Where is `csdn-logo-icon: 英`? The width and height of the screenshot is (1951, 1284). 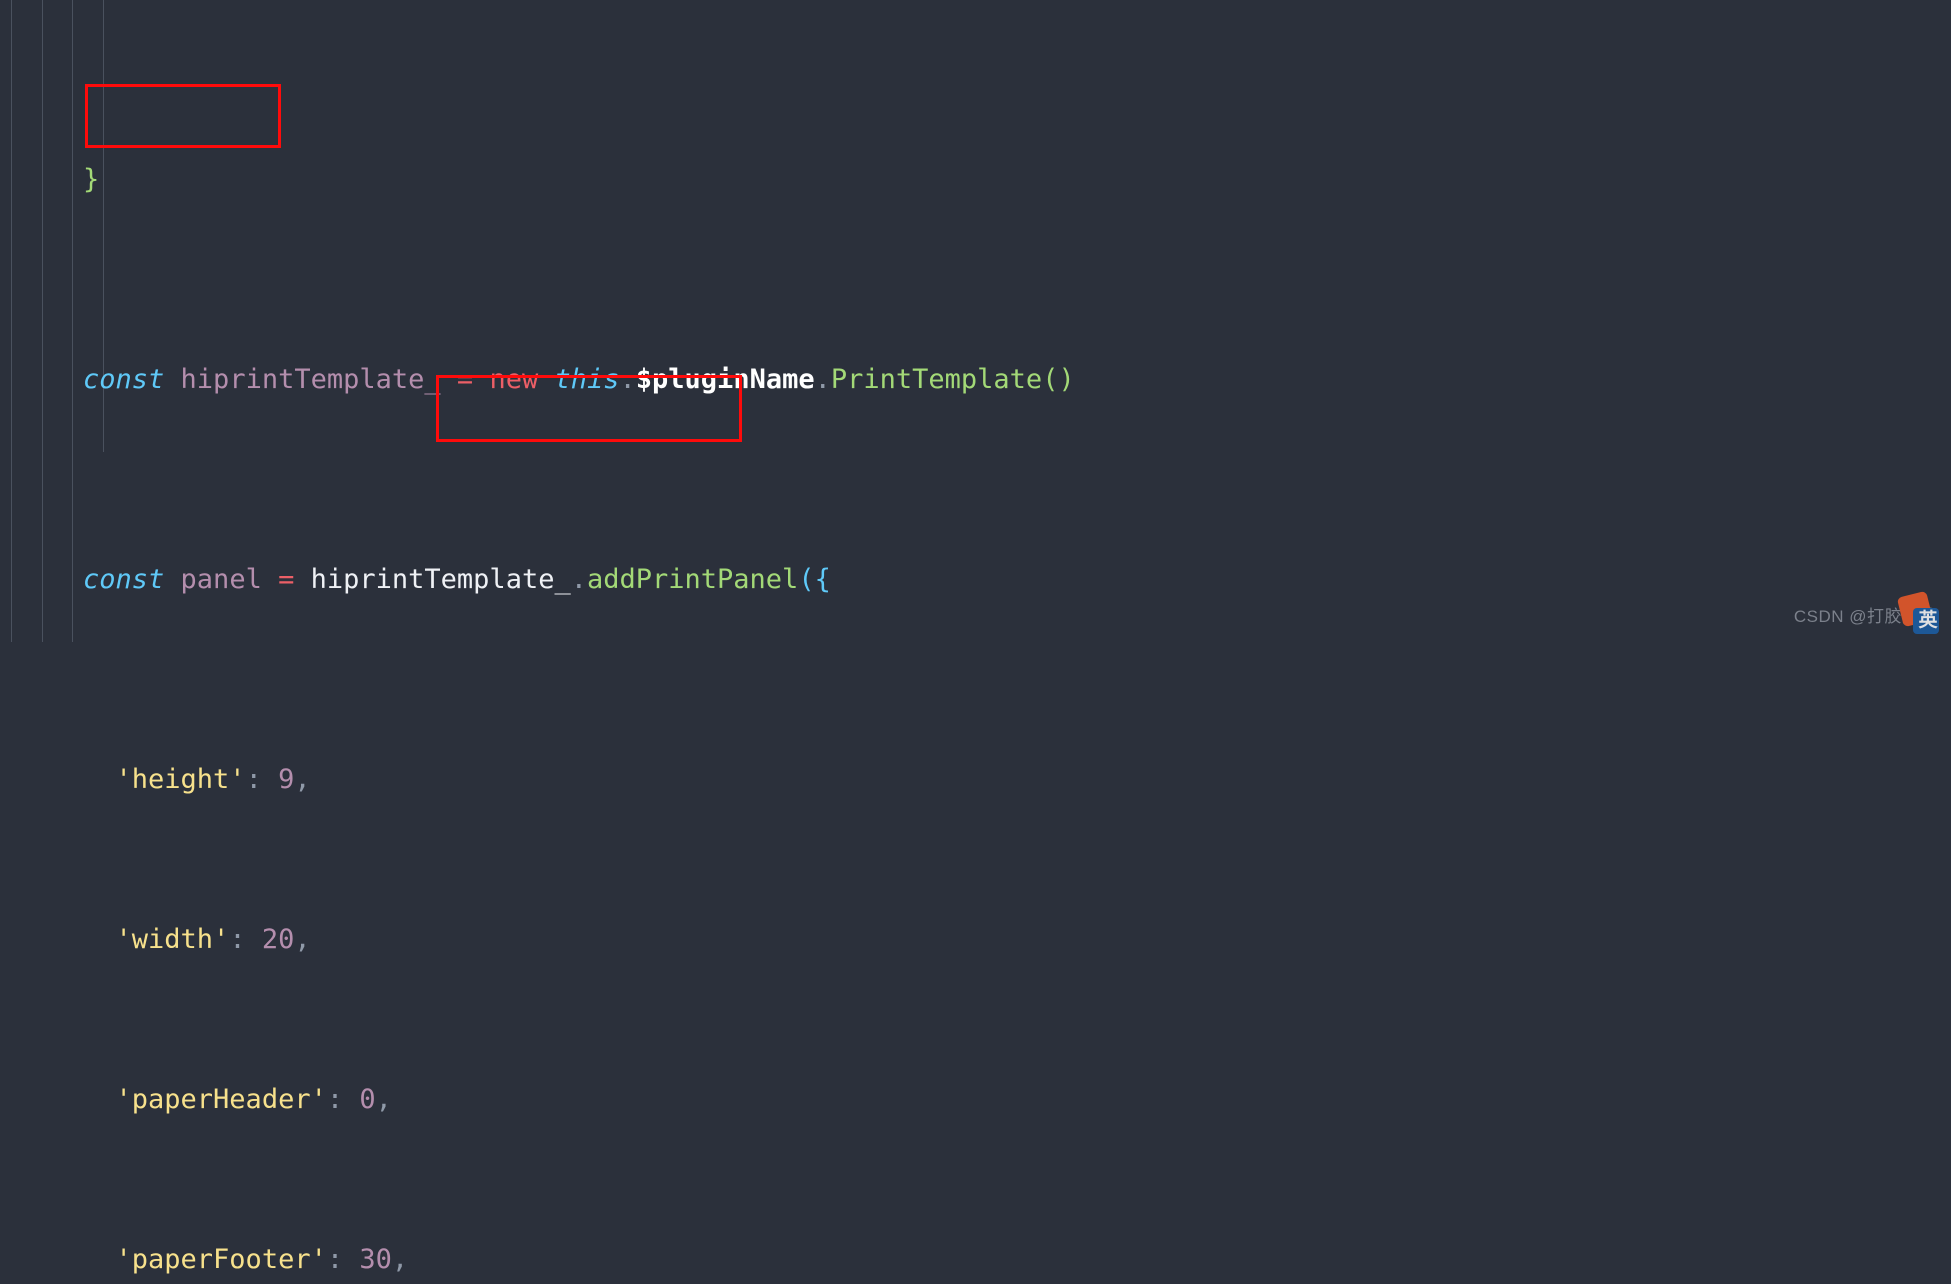
csdn-logo-icon: 英 is located at coordinates (1918, 613).